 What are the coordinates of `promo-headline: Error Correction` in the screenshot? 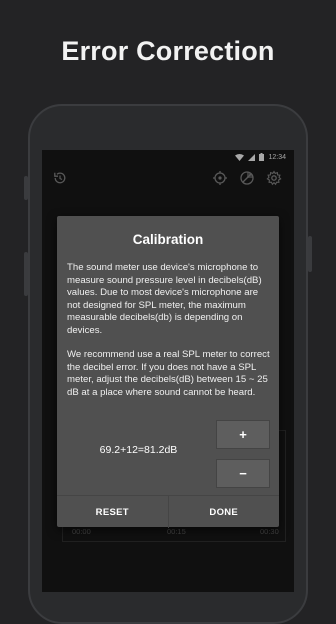 It's located at (168, 51).